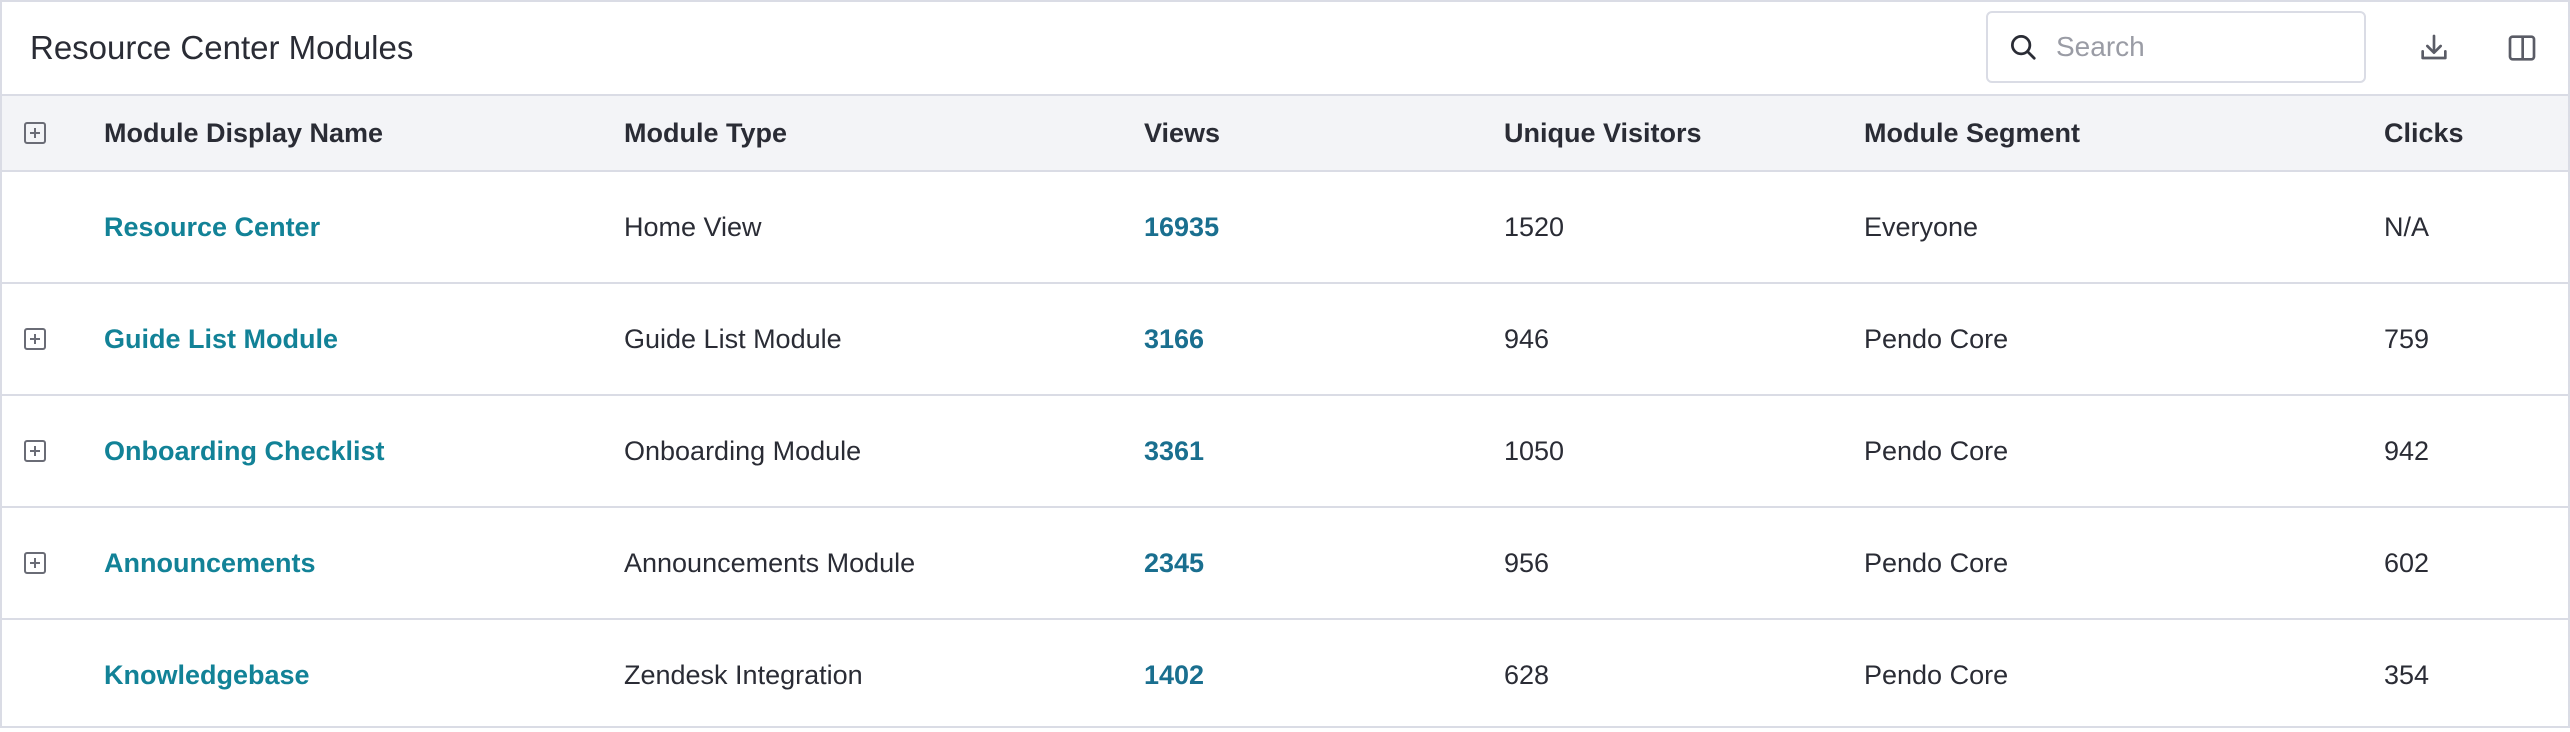  Describe the element at coordinates (210, 563) in the screenshot. I see `module-name-link: Announcements` at that location.